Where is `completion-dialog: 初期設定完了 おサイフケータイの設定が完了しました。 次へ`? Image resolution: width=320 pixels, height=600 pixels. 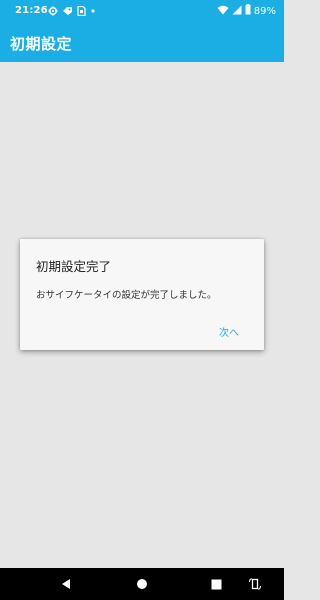
completion-dialog: 初期設定完了 おサイフケータイの設定が完了しました。 次へ is located at coordinates (142, 294).